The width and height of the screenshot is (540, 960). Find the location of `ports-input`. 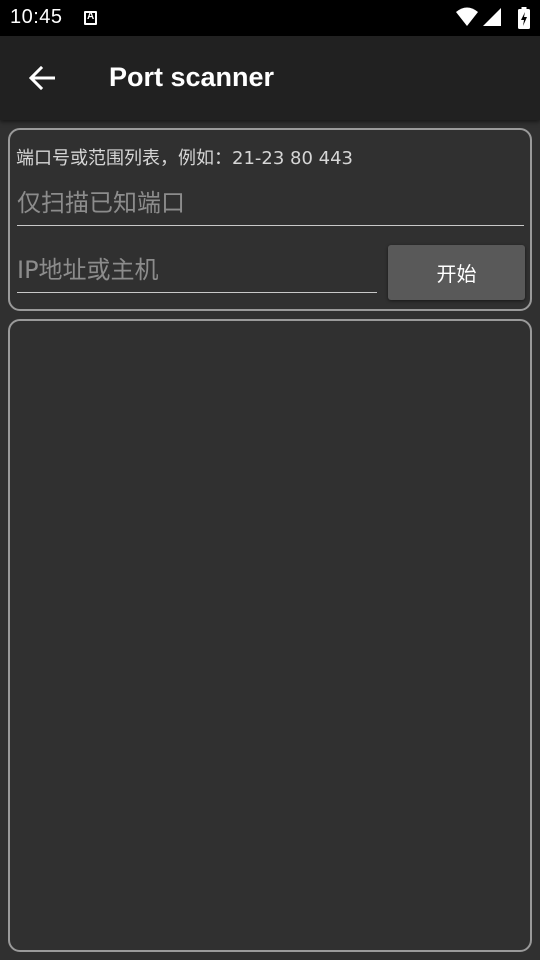

ports-input is located at coordinates (270, 202).